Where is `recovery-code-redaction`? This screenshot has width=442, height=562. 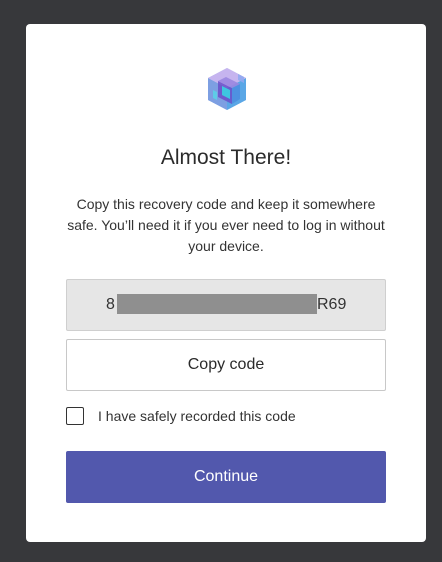
recovery-code-redaction is located at coordinates (217, 304).